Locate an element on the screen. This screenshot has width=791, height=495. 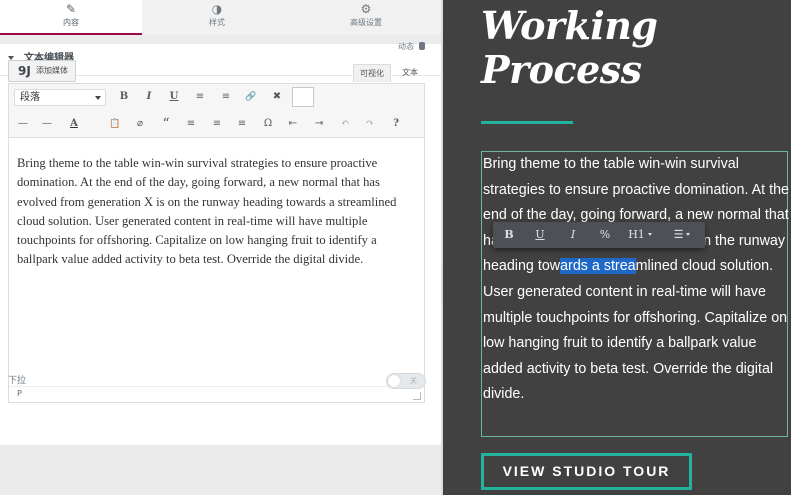
align-right-icon: ≡ is located at coordinates (242, 124).